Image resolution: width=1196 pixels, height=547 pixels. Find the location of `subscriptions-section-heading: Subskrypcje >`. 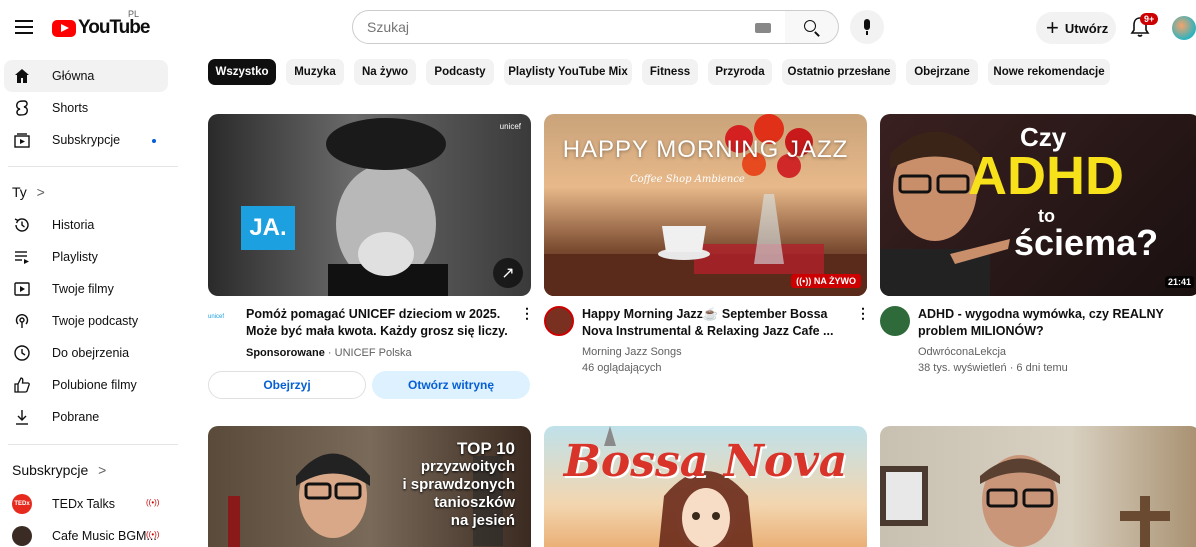

subscriptions-section-heading: Subskrypcje > is located at coordinates (59, 470).